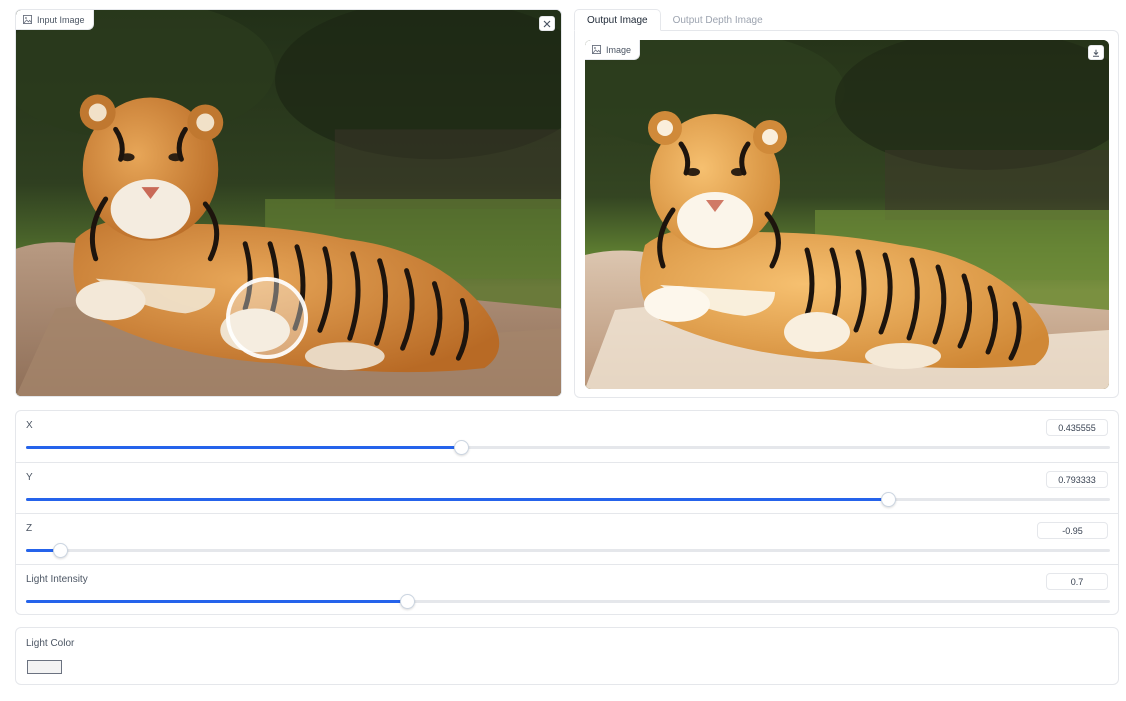  I want to click on input-image-label: Input Image, so click(55, 20).